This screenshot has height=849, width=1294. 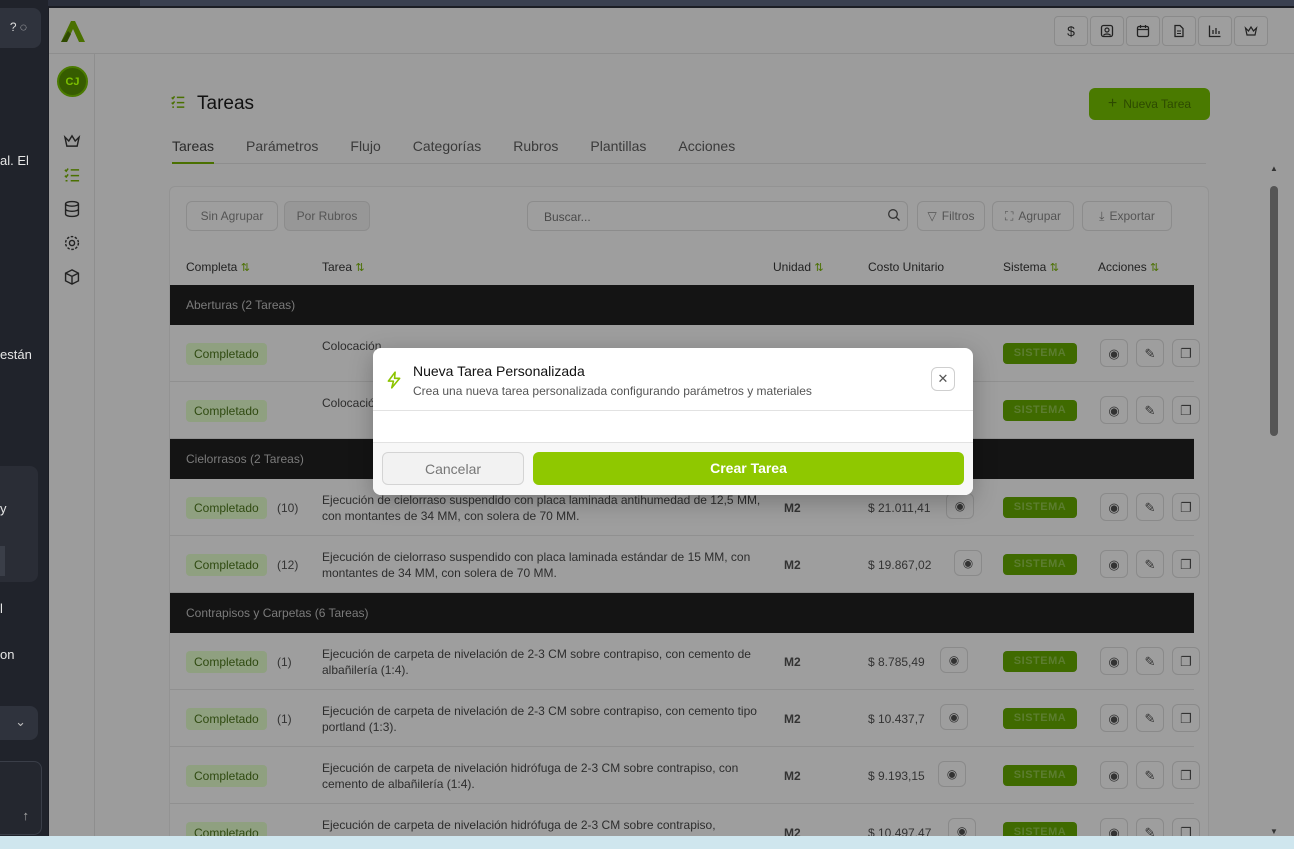 What do you see at coordinates (19, 524) in the screenshot?
I see `chat-card: y` at bounding box center [19, 524].